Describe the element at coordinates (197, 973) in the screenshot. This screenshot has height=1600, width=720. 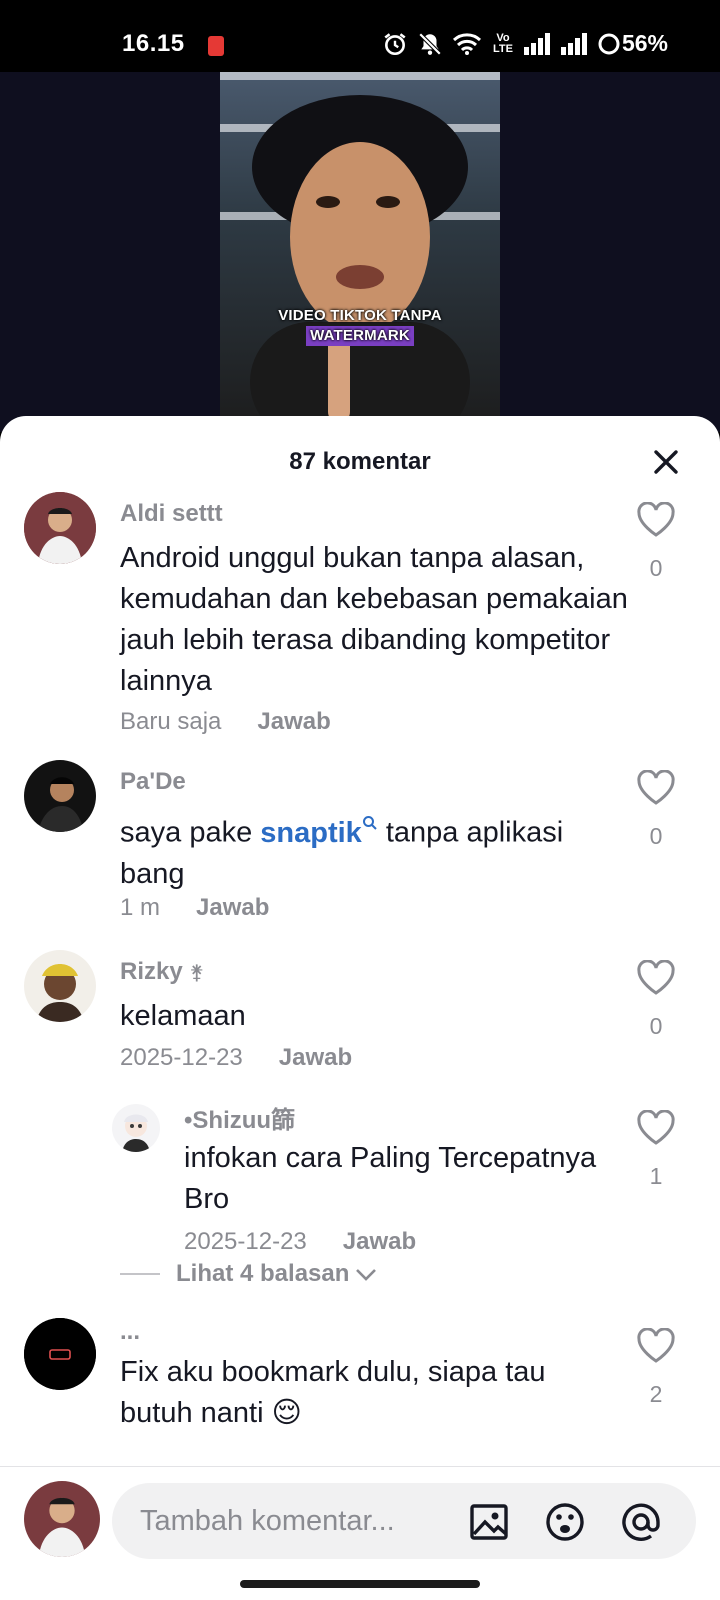
I see `username-symbol: ⚵` at that location.